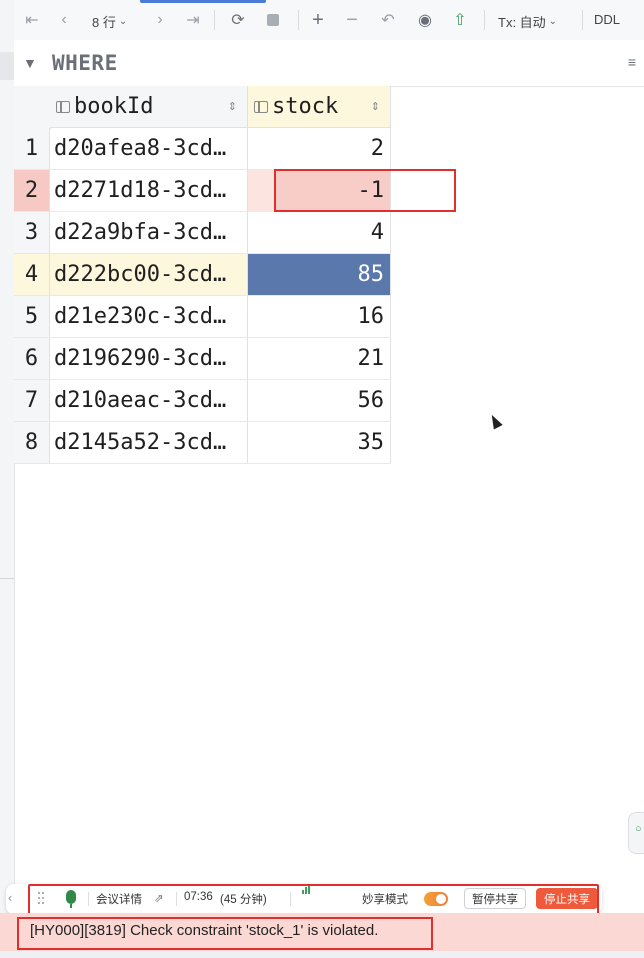  Describe the element at coordinates (30, 63) in the screenshot. I see `filter-funnel-icon: ▼` at that location.